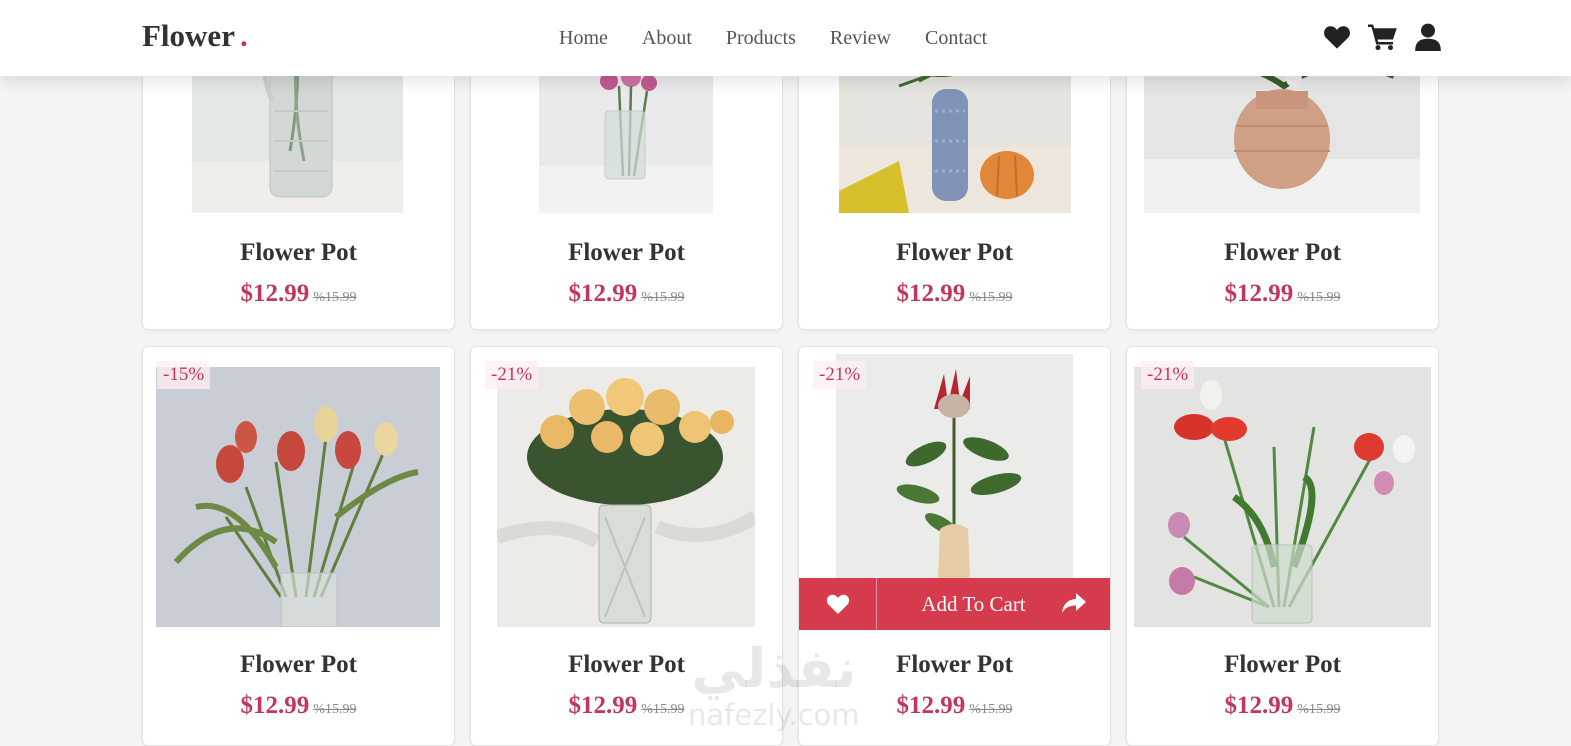  I want to click on header-icons, so click(1373, 39).